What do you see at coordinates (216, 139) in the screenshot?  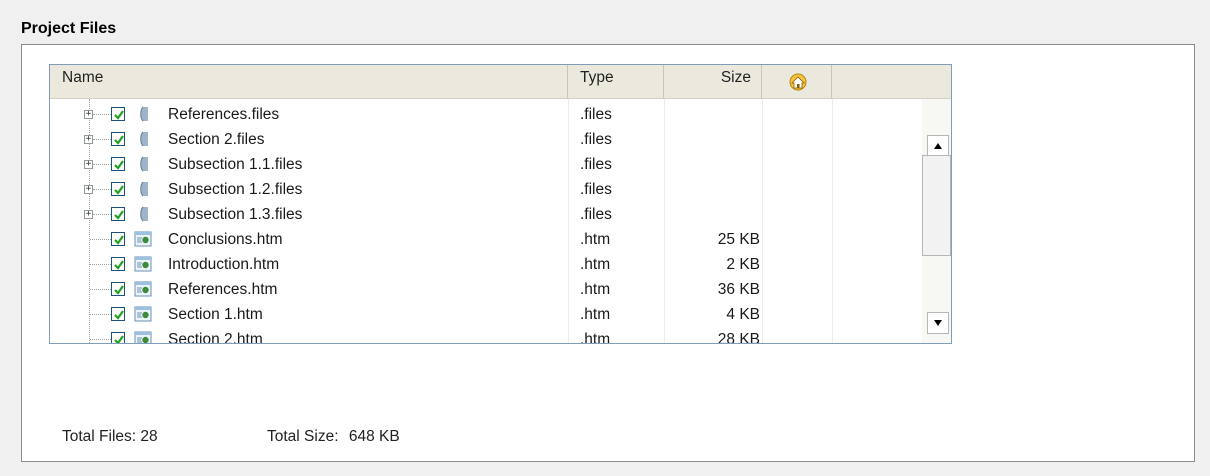 I see `file-name: Section 2.files` at bounding box center [216, 139].